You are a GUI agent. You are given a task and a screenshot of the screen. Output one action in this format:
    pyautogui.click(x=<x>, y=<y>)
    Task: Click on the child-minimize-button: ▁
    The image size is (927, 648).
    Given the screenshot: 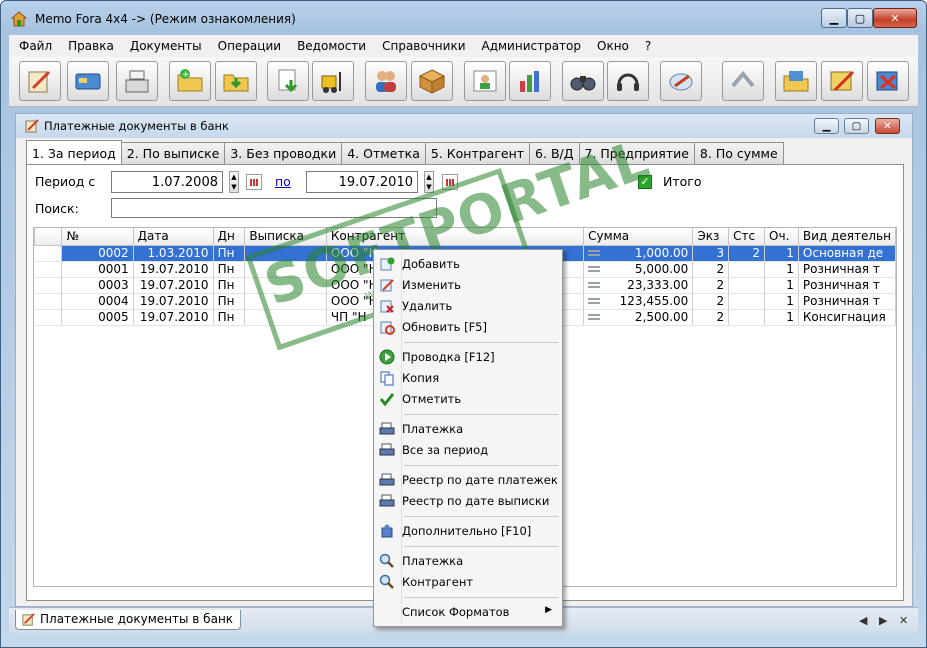 What is the action you would take?
    pyautogui.click(x=826, y=126)
    